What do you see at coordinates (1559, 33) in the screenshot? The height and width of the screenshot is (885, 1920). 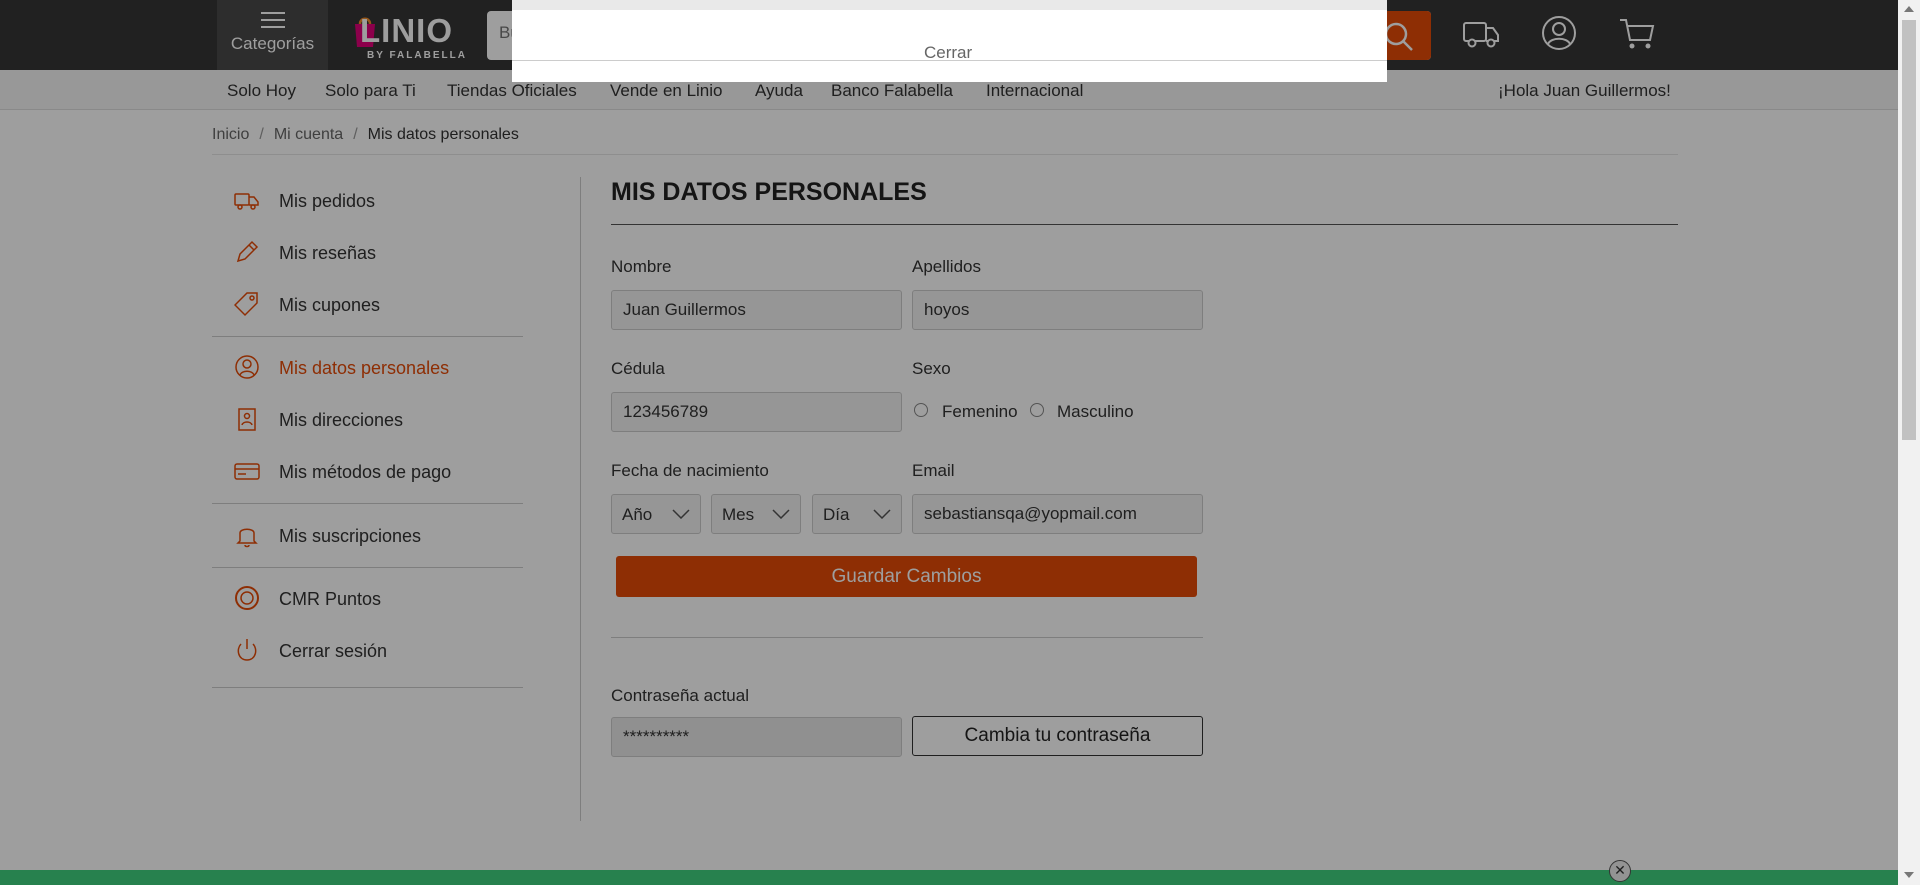 I see `account-icon` at bounding box center [1559, 33].